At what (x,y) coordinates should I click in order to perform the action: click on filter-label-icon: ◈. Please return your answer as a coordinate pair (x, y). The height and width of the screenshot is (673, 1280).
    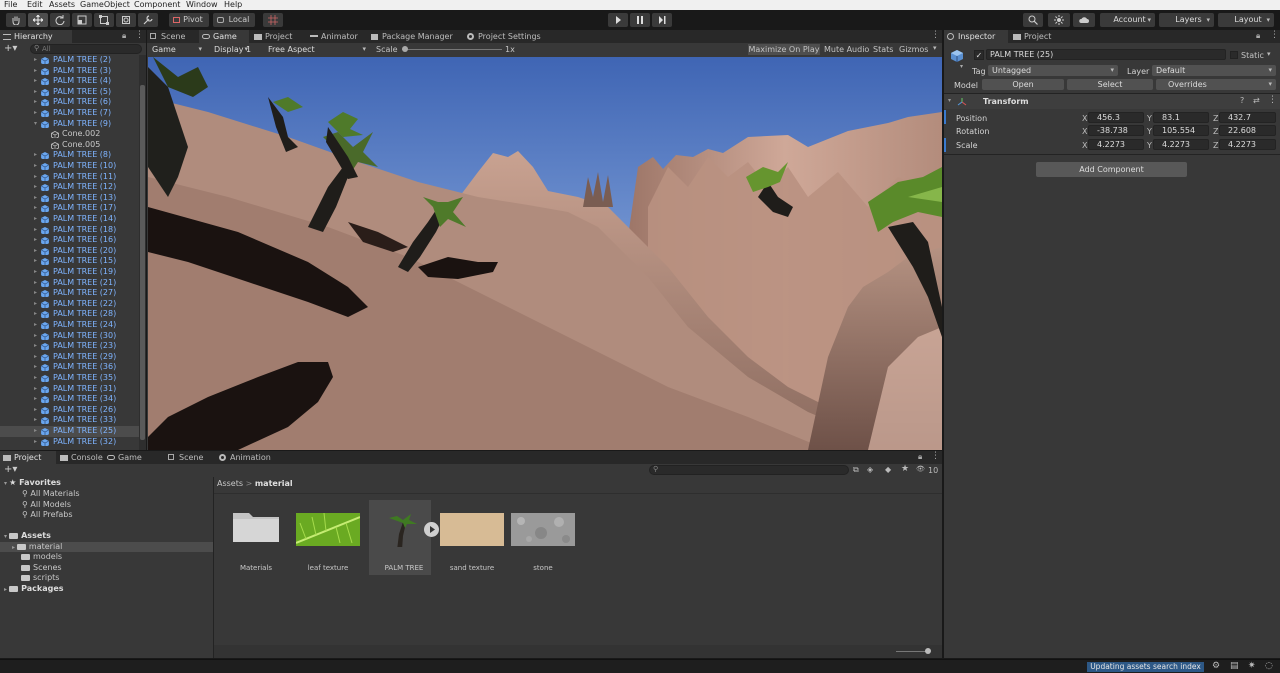
    Looking at the image, I should click on (870, 469).